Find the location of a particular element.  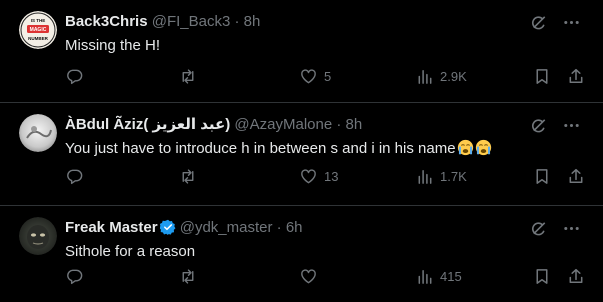

views-button: 1.7K is located at coordinates (441, 176).